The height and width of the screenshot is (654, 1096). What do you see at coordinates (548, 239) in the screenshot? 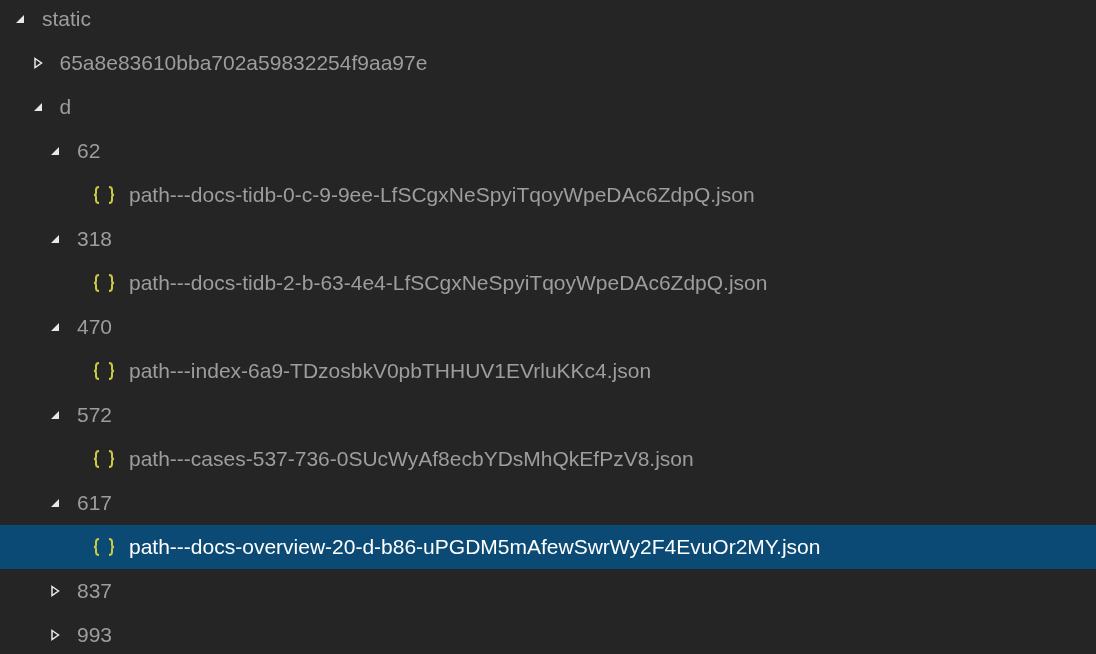
I see `folder-row: 318` at bounding box center [548, 239].